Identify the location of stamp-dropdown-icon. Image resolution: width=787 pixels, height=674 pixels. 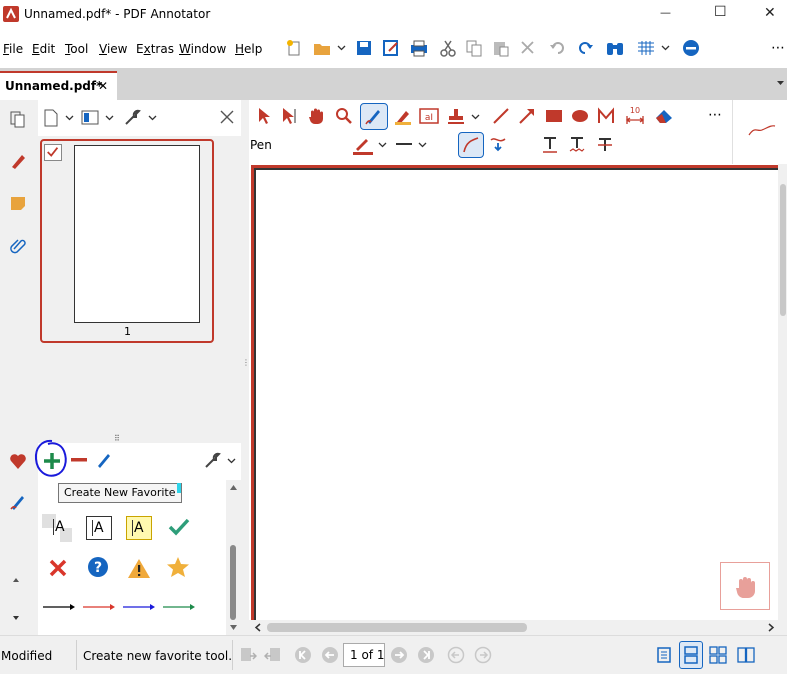
(475, 116).